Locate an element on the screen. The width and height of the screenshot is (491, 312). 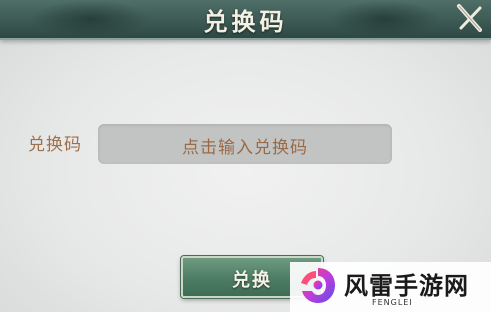
watermark-subtitle: FENGLEI is located at coordinates (392, 302).